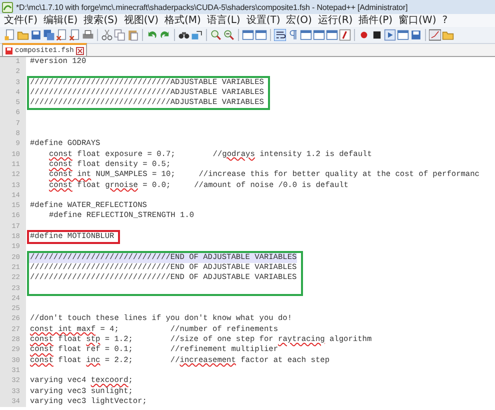  Describe the element at coordinates (165, 35) in the screenshot. I see `redo-icon` at that location.